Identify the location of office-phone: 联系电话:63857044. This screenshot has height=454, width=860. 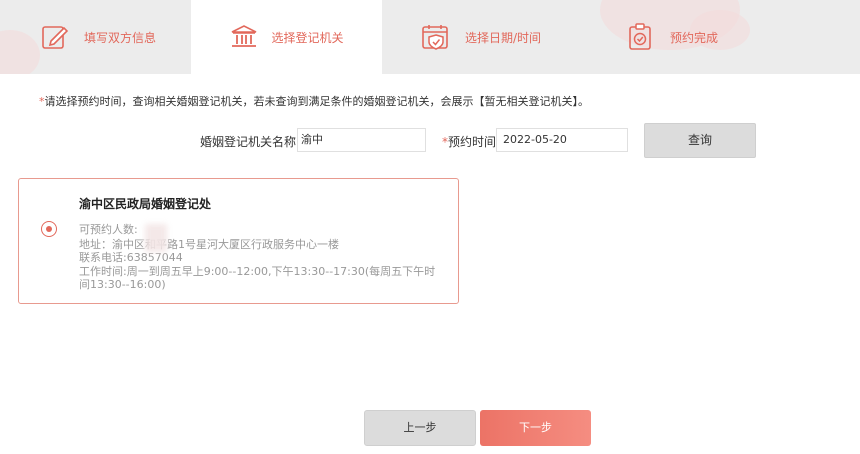
(131, 257).